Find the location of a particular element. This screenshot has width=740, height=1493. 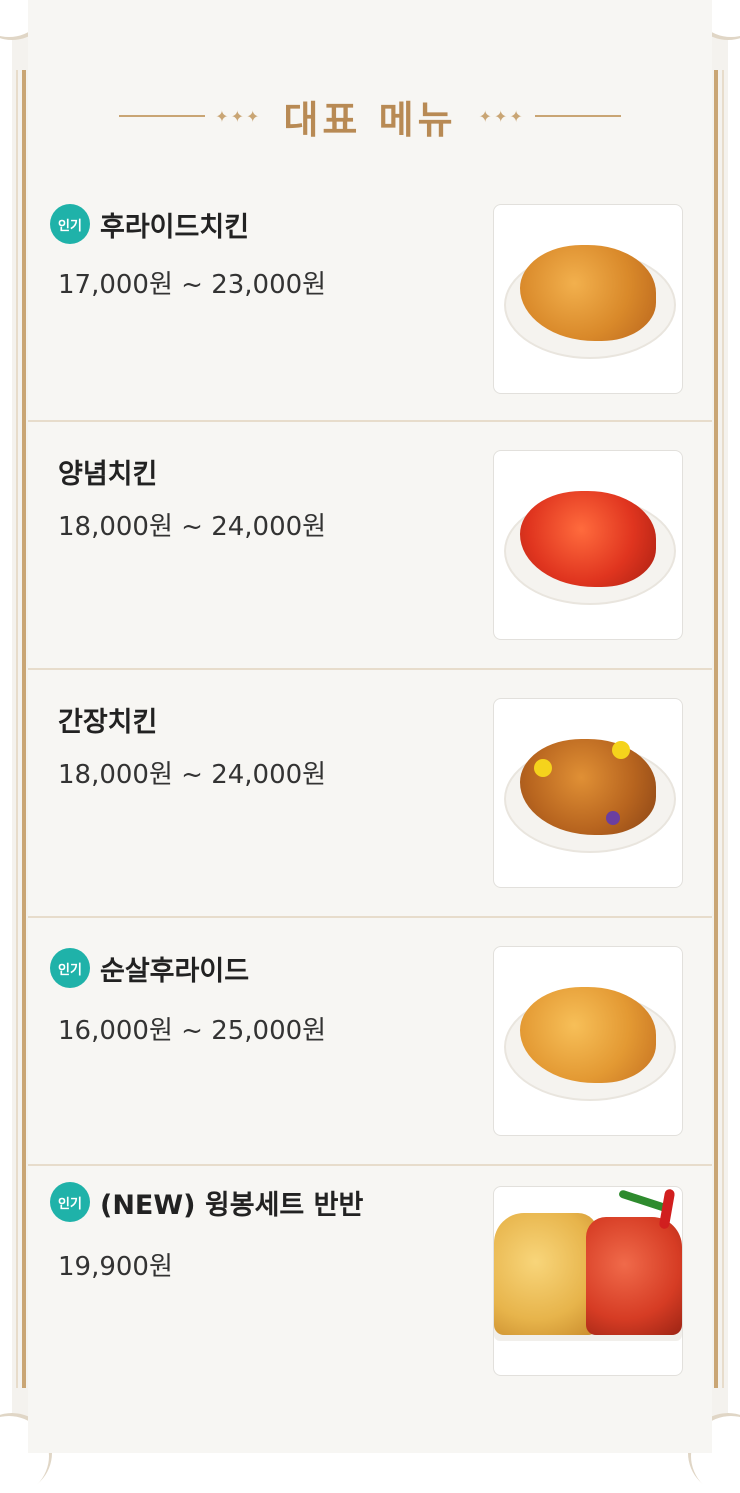

menu-item-name-row: 양념치킨 is located at coordinates (107, 471).